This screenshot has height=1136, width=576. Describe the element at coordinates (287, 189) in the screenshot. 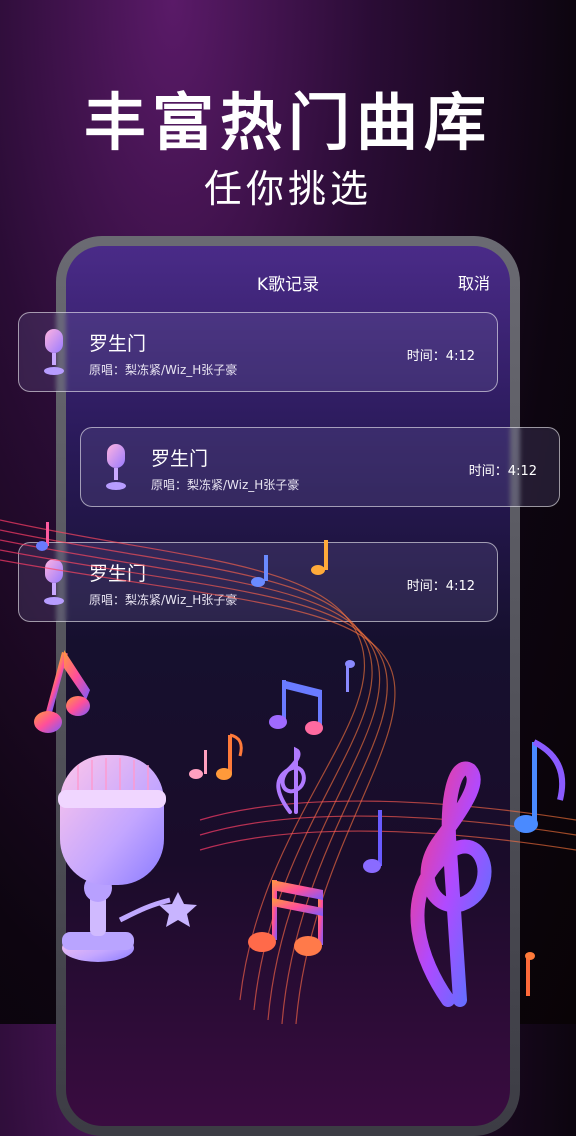

I see `promo-subline: 任你挑选` at that location.